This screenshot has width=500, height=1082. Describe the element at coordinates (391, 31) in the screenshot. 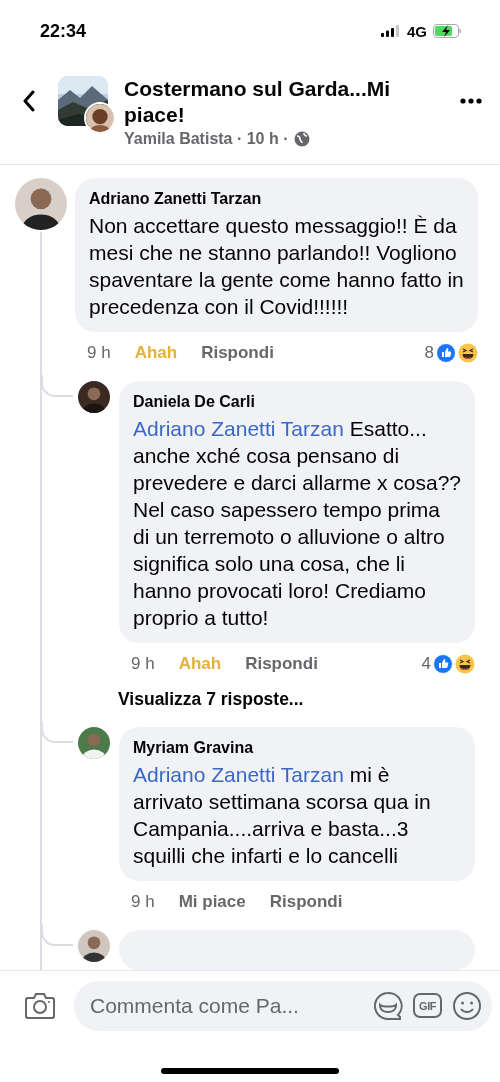

I see `signal-icon` at that location.